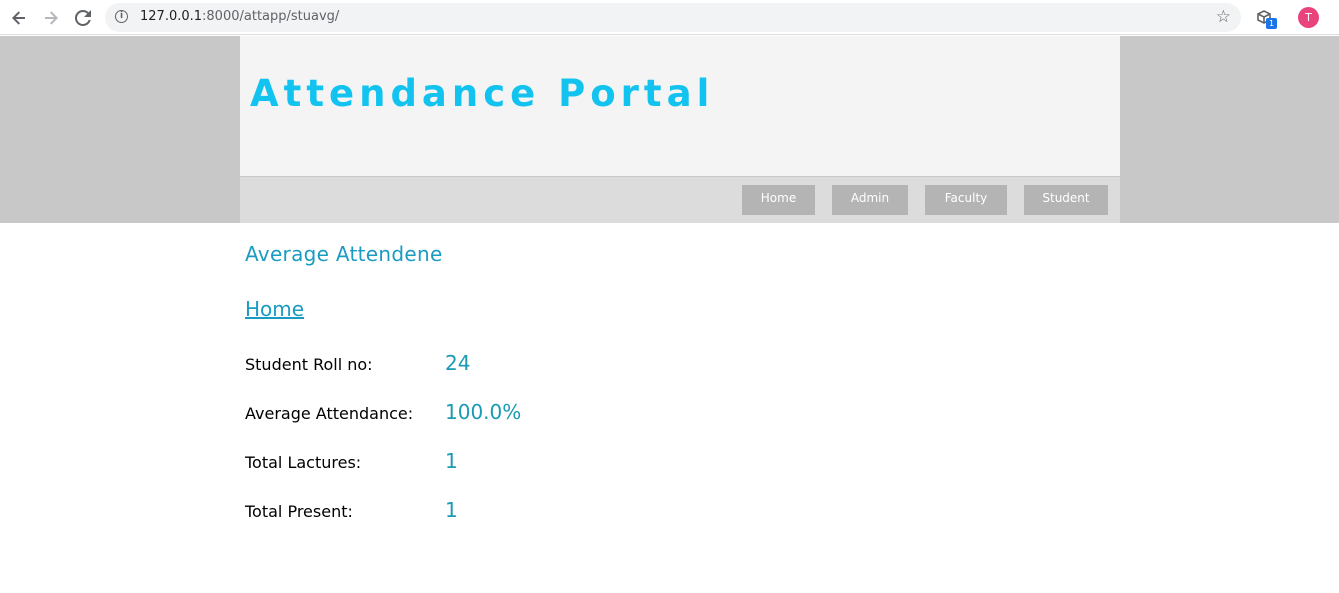 This screenshot has height=593, width=1339. What do you see at coordinates (83, 18) in the screenshot?
I see `reload-icon` at bounding box center [83, 18].